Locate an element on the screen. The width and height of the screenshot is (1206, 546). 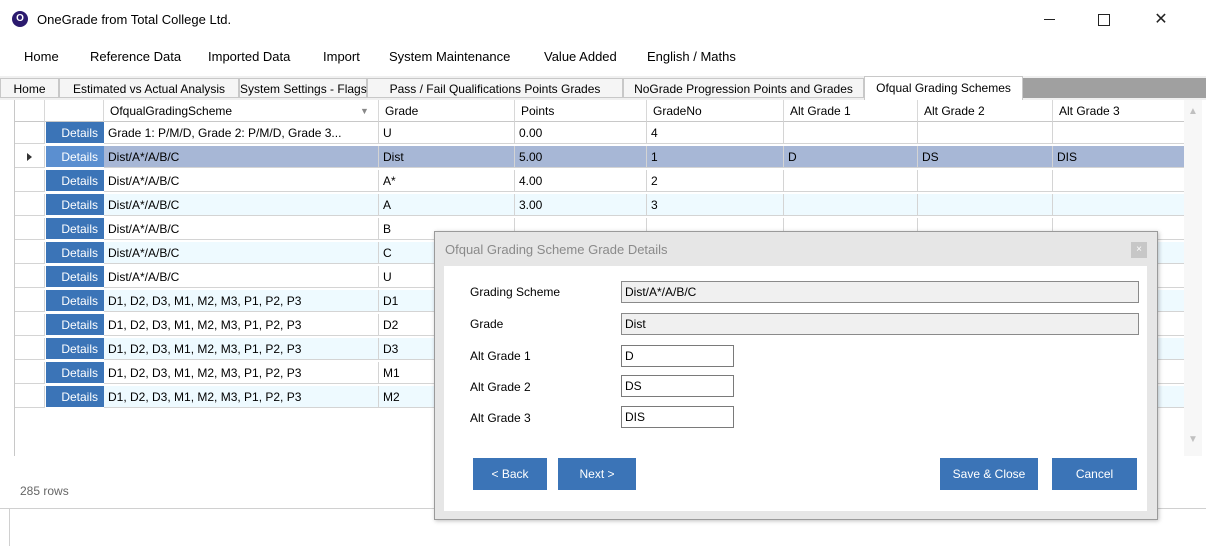
alt-grade-3-field is located at coordinates (677, 417).